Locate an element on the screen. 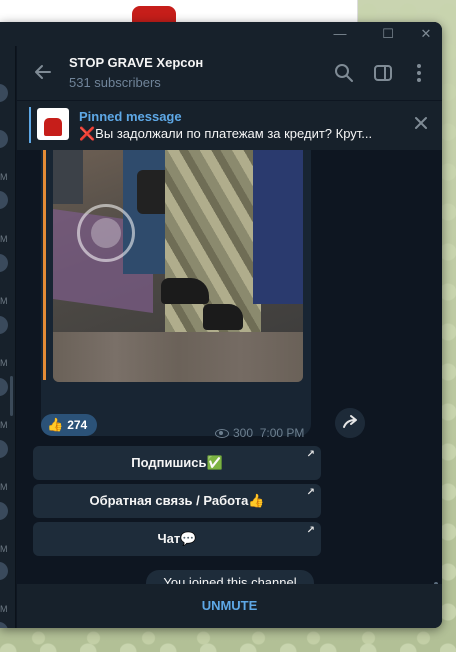  reaction-count: 274 is located at coordinates (77, 425).